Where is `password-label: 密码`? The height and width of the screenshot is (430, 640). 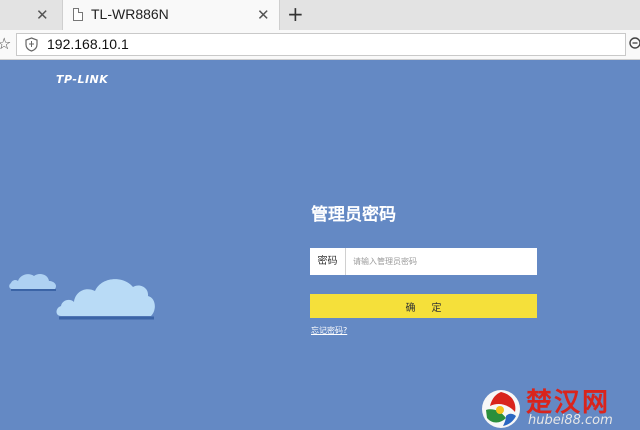 password-label: 密码 is located at coordinates (328, 261).